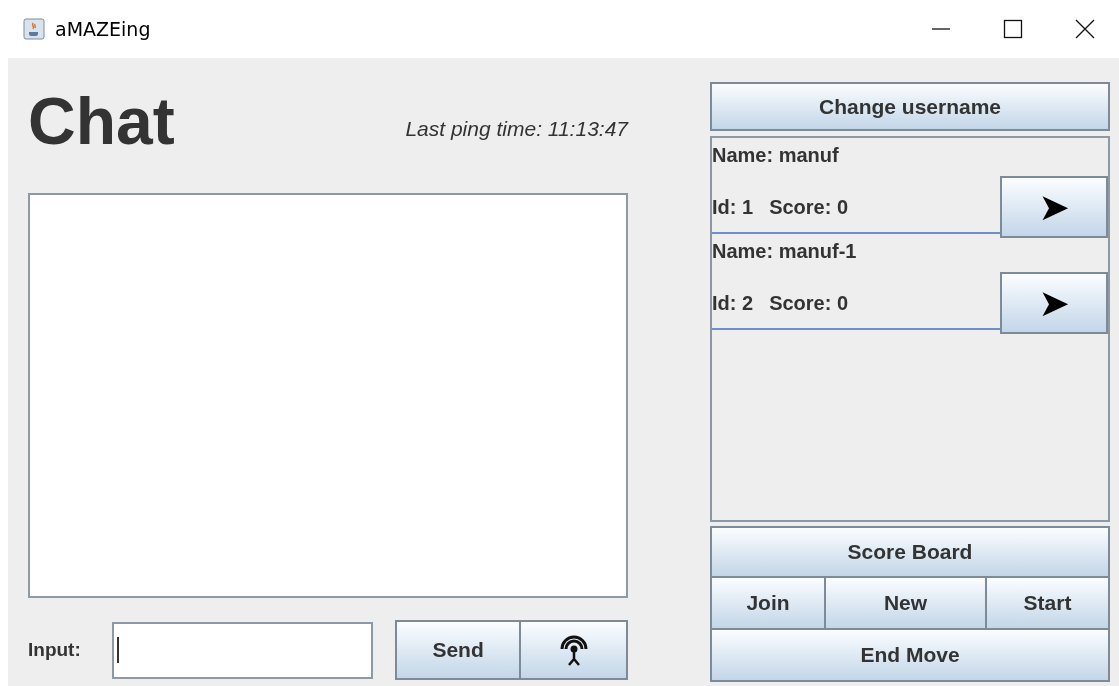 The width and height of the screenshot is (1119, 686). Describe the element at coordinates (1085, 29) in the screenshot. I see `close-icon` at that location.